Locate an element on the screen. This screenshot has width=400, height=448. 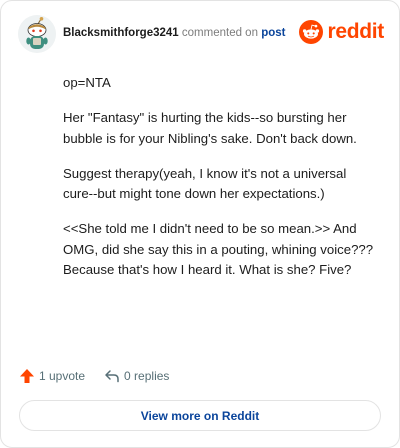
upvote-button: 1 upvote is located at coordinates (52, 376).